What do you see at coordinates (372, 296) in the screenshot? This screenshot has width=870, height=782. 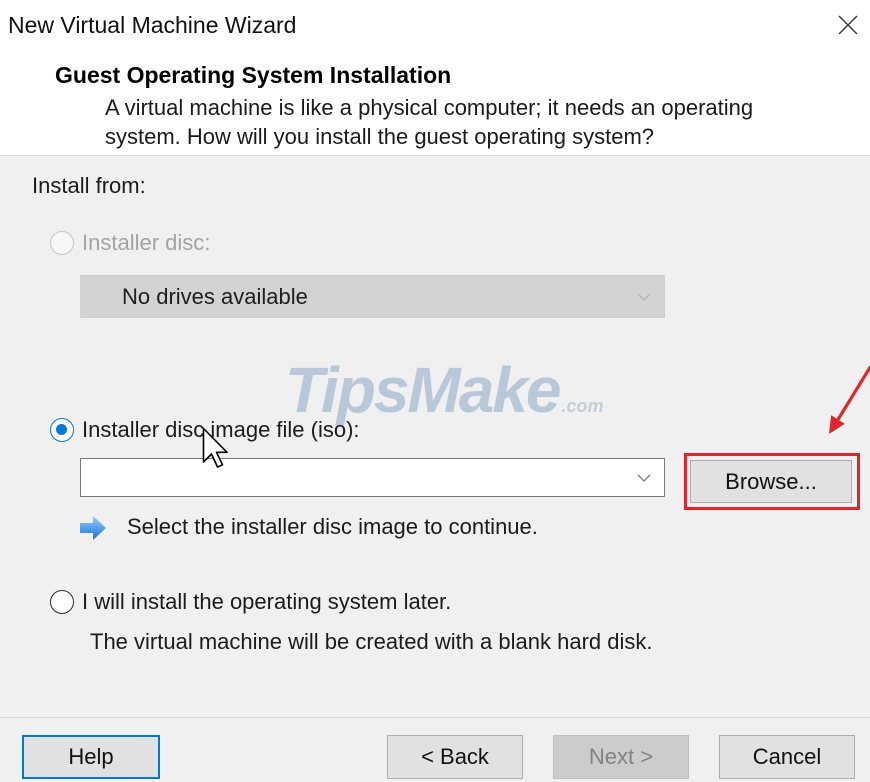 I see `installer-disc-drive-select: No drives available` at bounding box center [372, 296].